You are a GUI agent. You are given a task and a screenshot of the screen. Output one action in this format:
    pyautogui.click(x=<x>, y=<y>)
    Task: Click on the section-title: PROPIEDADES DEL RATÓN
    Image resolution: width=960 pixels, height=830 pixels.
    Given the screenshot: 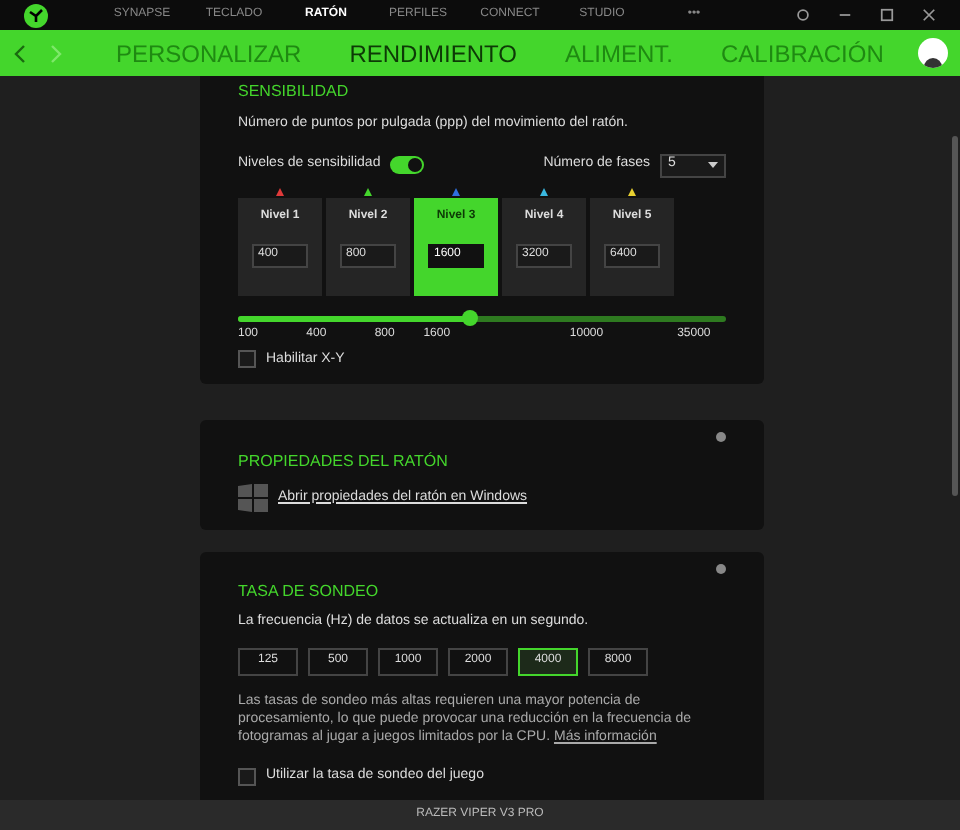 What is the action you would take?
    pyautogui.click(x=344, y=462)
    